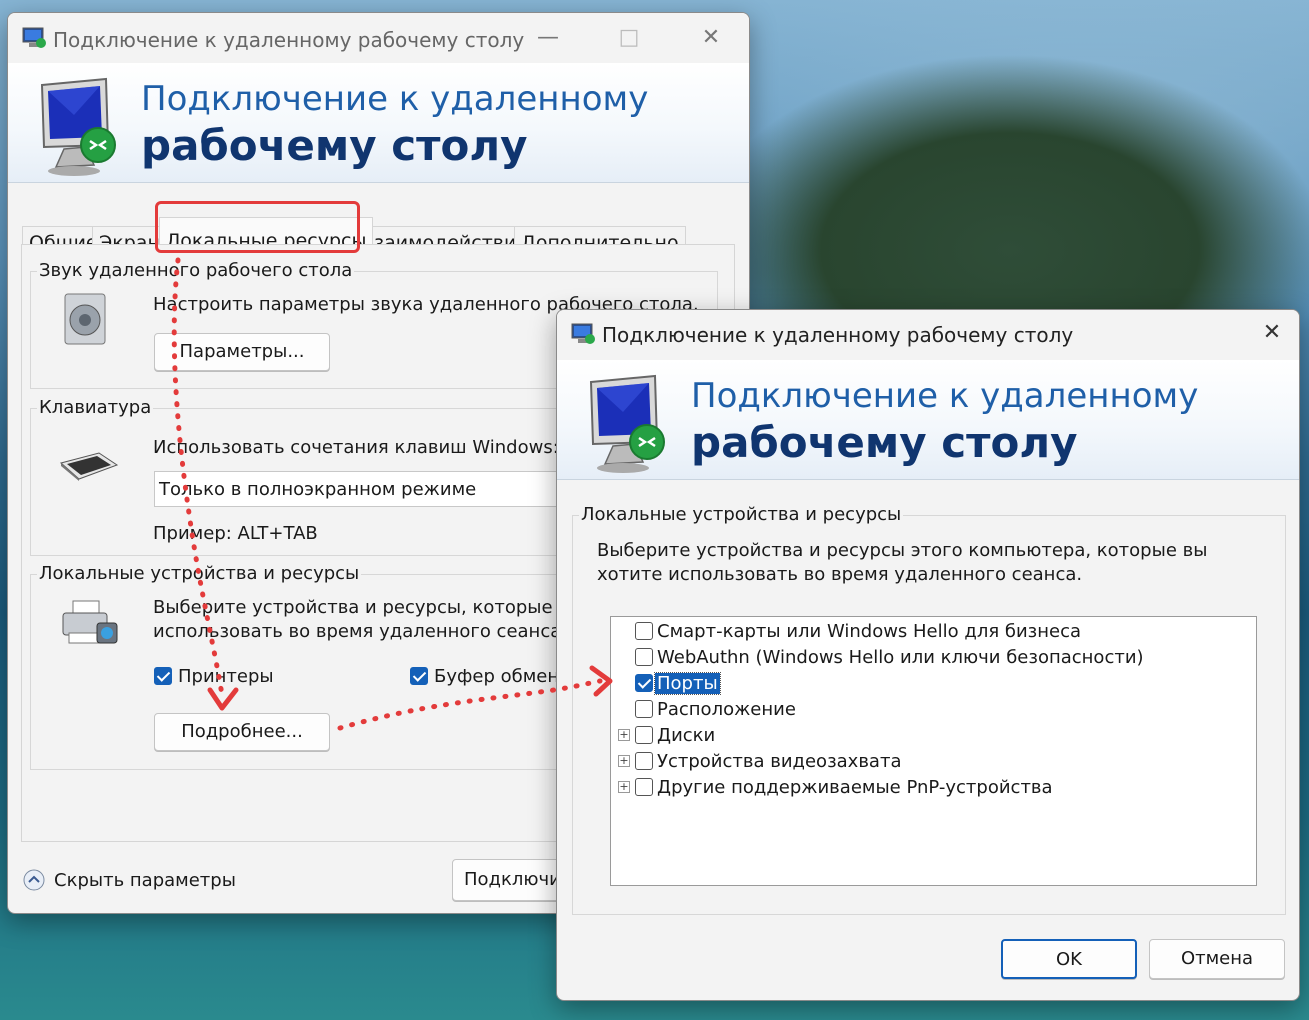 This screenshot has width=1309, height=1020. What do you see at coordinates (624, 735) in the screenshot?
I see `expand-drives-icon: +` at bounding box center [624, 735].